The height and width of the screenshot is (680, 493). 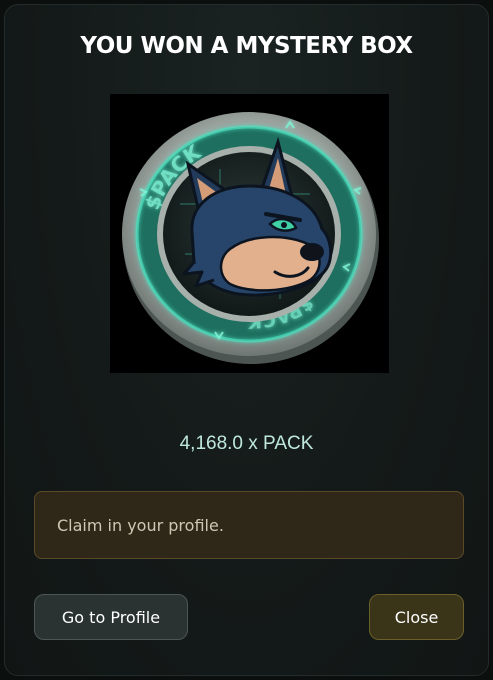 I want to click on dialog-title: YOU WON A MYSTERY BOX, so click(x=246, y=46).